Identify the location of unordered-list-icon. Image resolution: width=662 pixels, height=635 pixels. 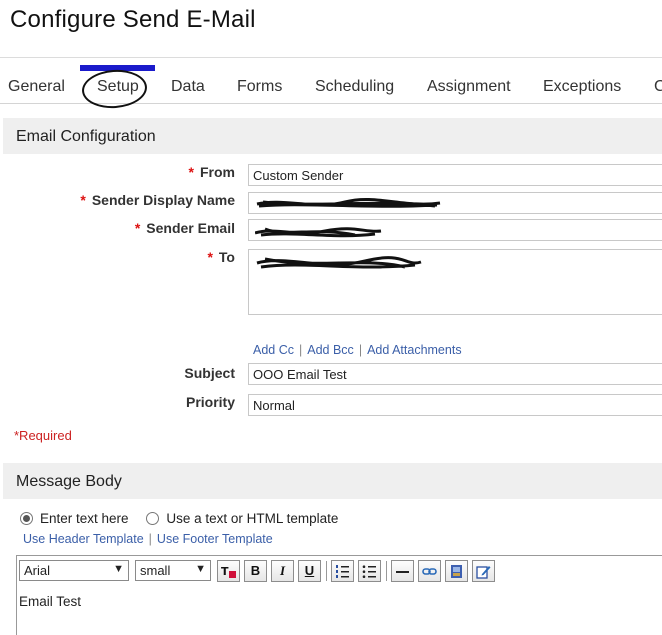
(369, 571).